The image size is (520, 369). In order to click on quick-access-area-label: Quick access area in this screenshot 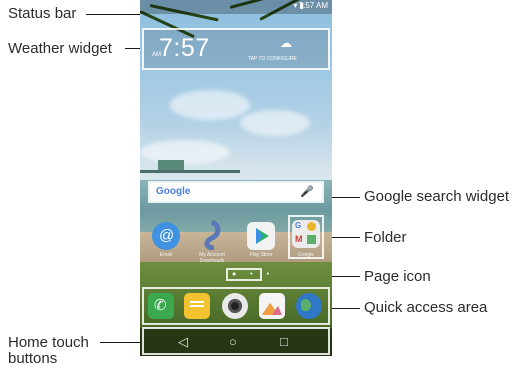, I will do `click(426, 307)`.